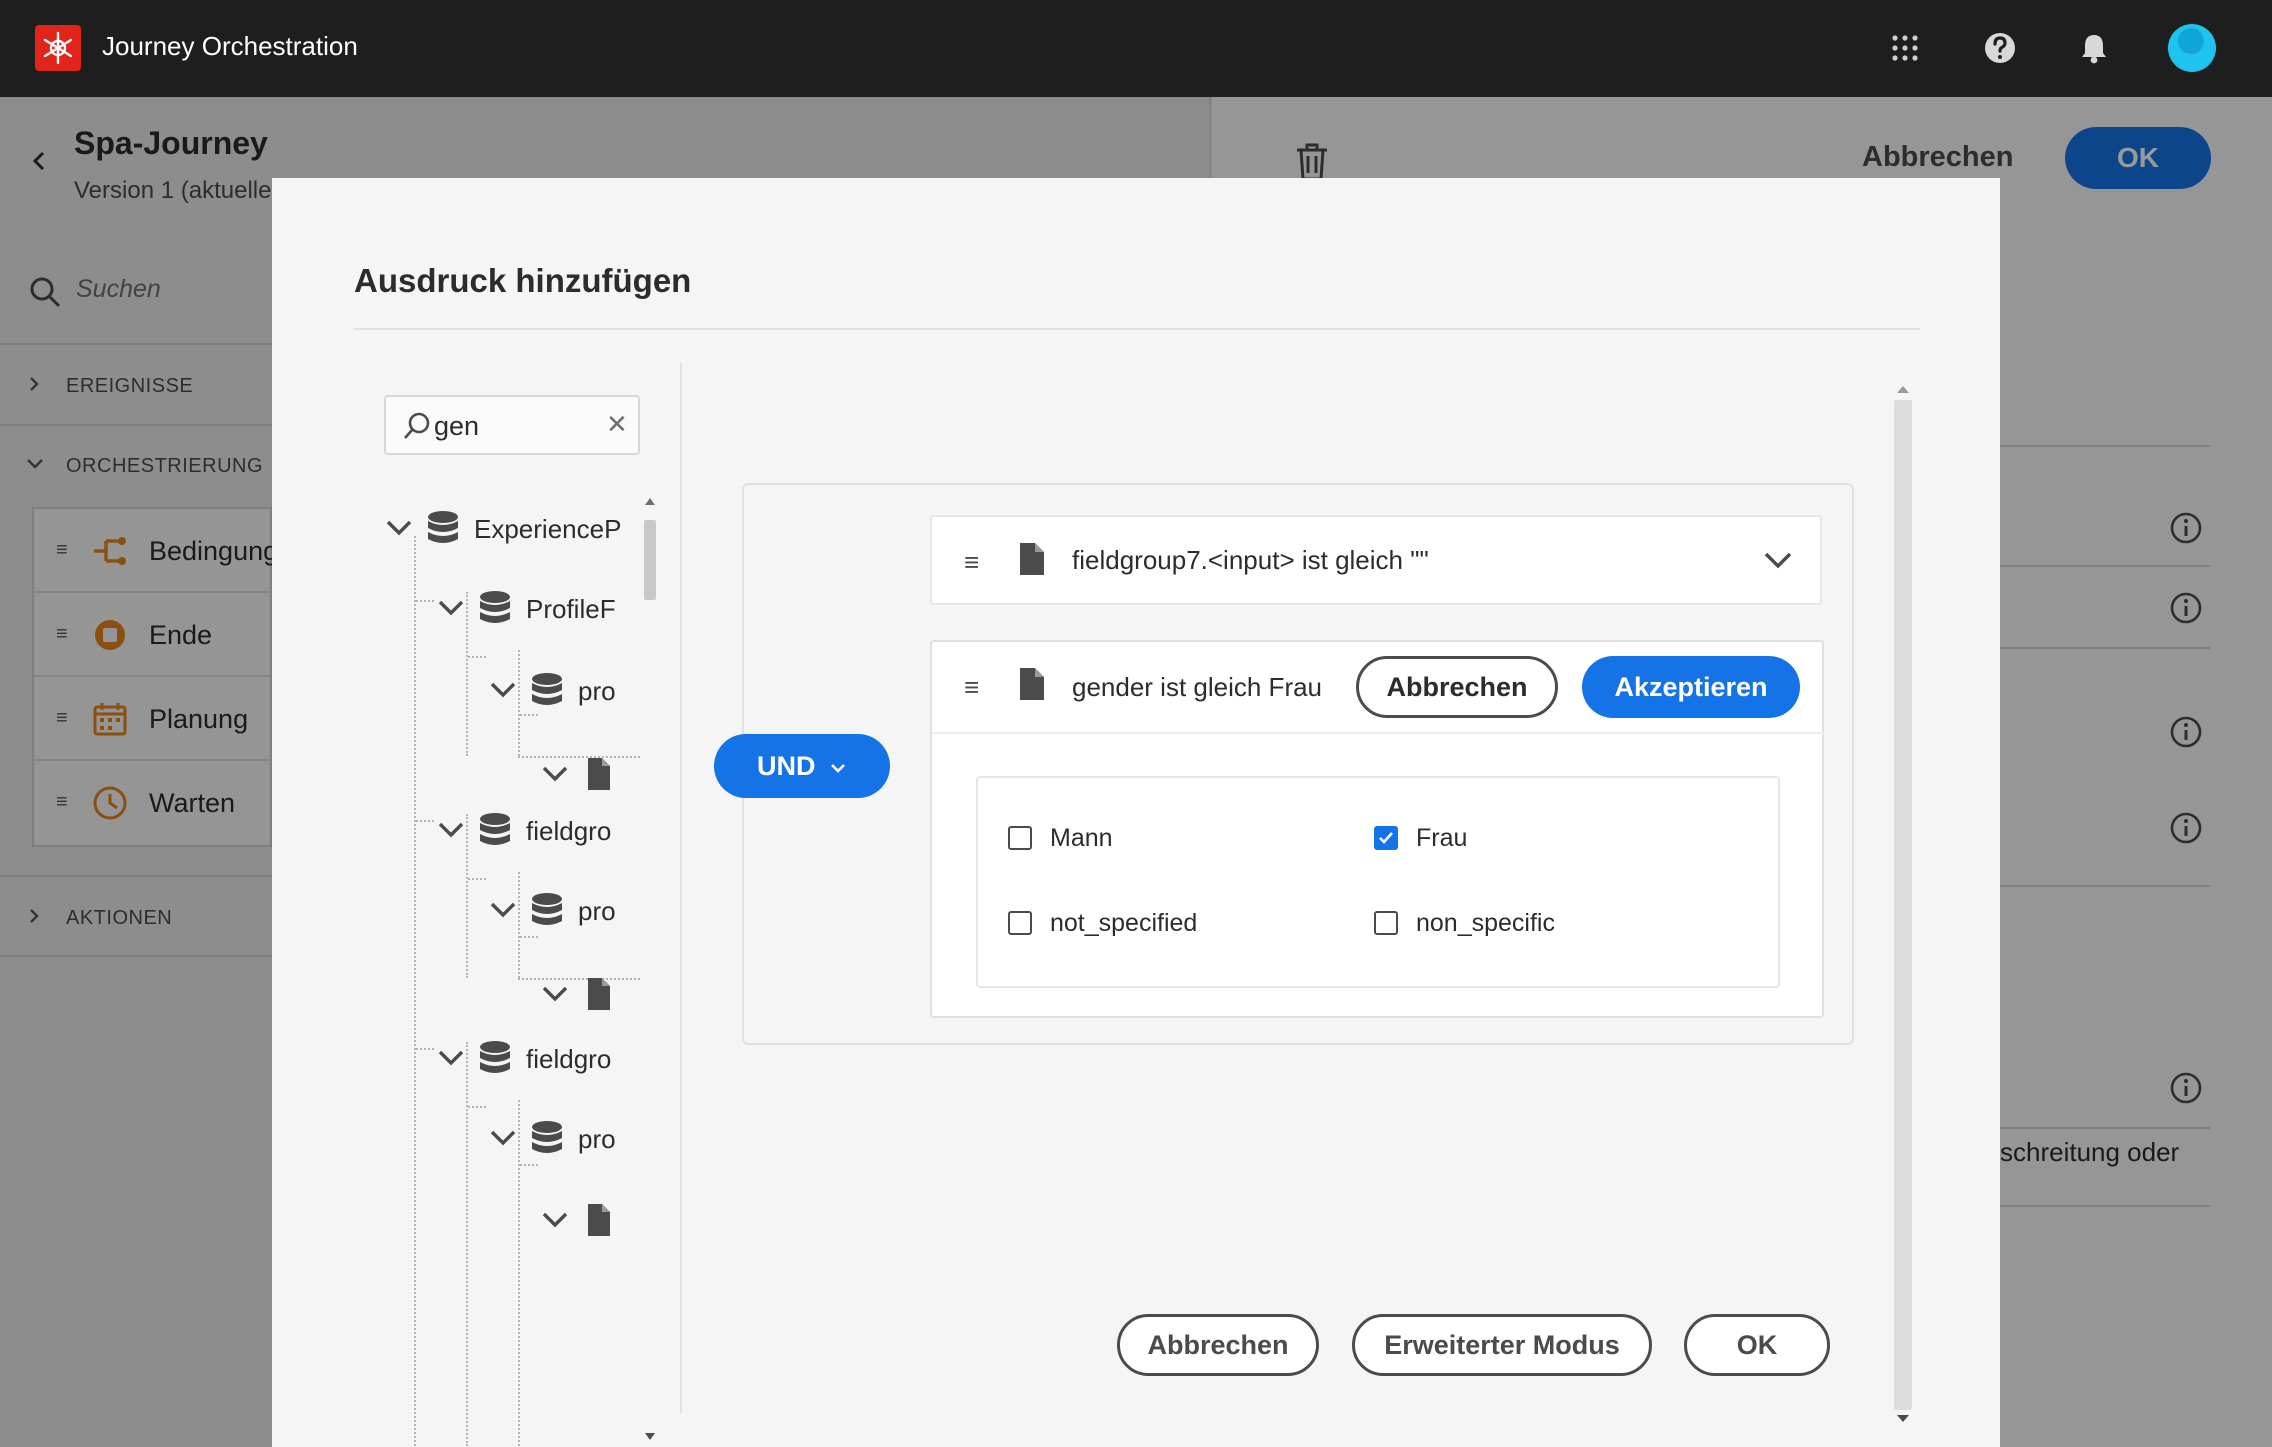 This screenshot has height=1447, width=2272. Describe the element at coordinates (1905, 48) in the screenshot. I see `apps-grid-icon` at that location.